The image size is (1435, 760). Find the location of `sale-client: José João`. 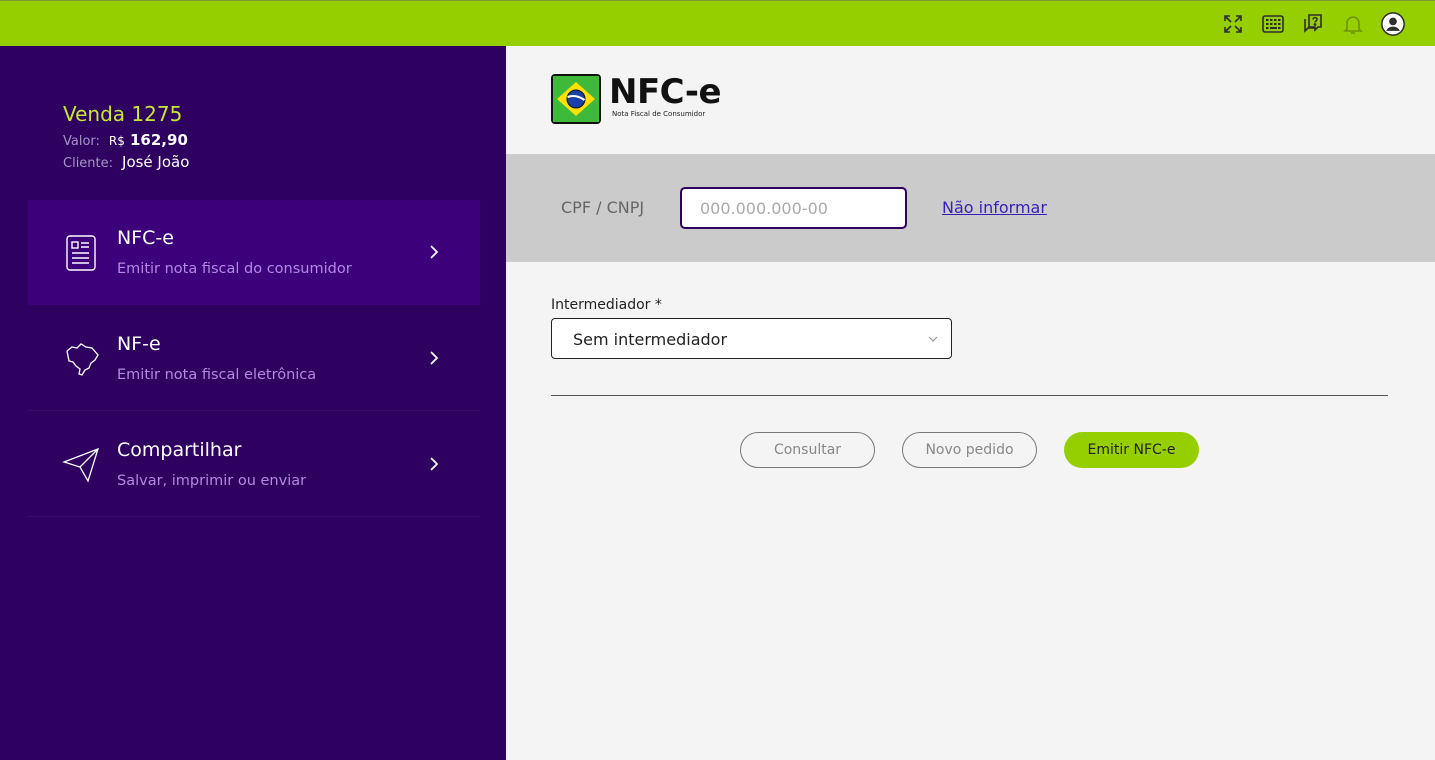

sale-client: José João is located at coordinates (156, 162).